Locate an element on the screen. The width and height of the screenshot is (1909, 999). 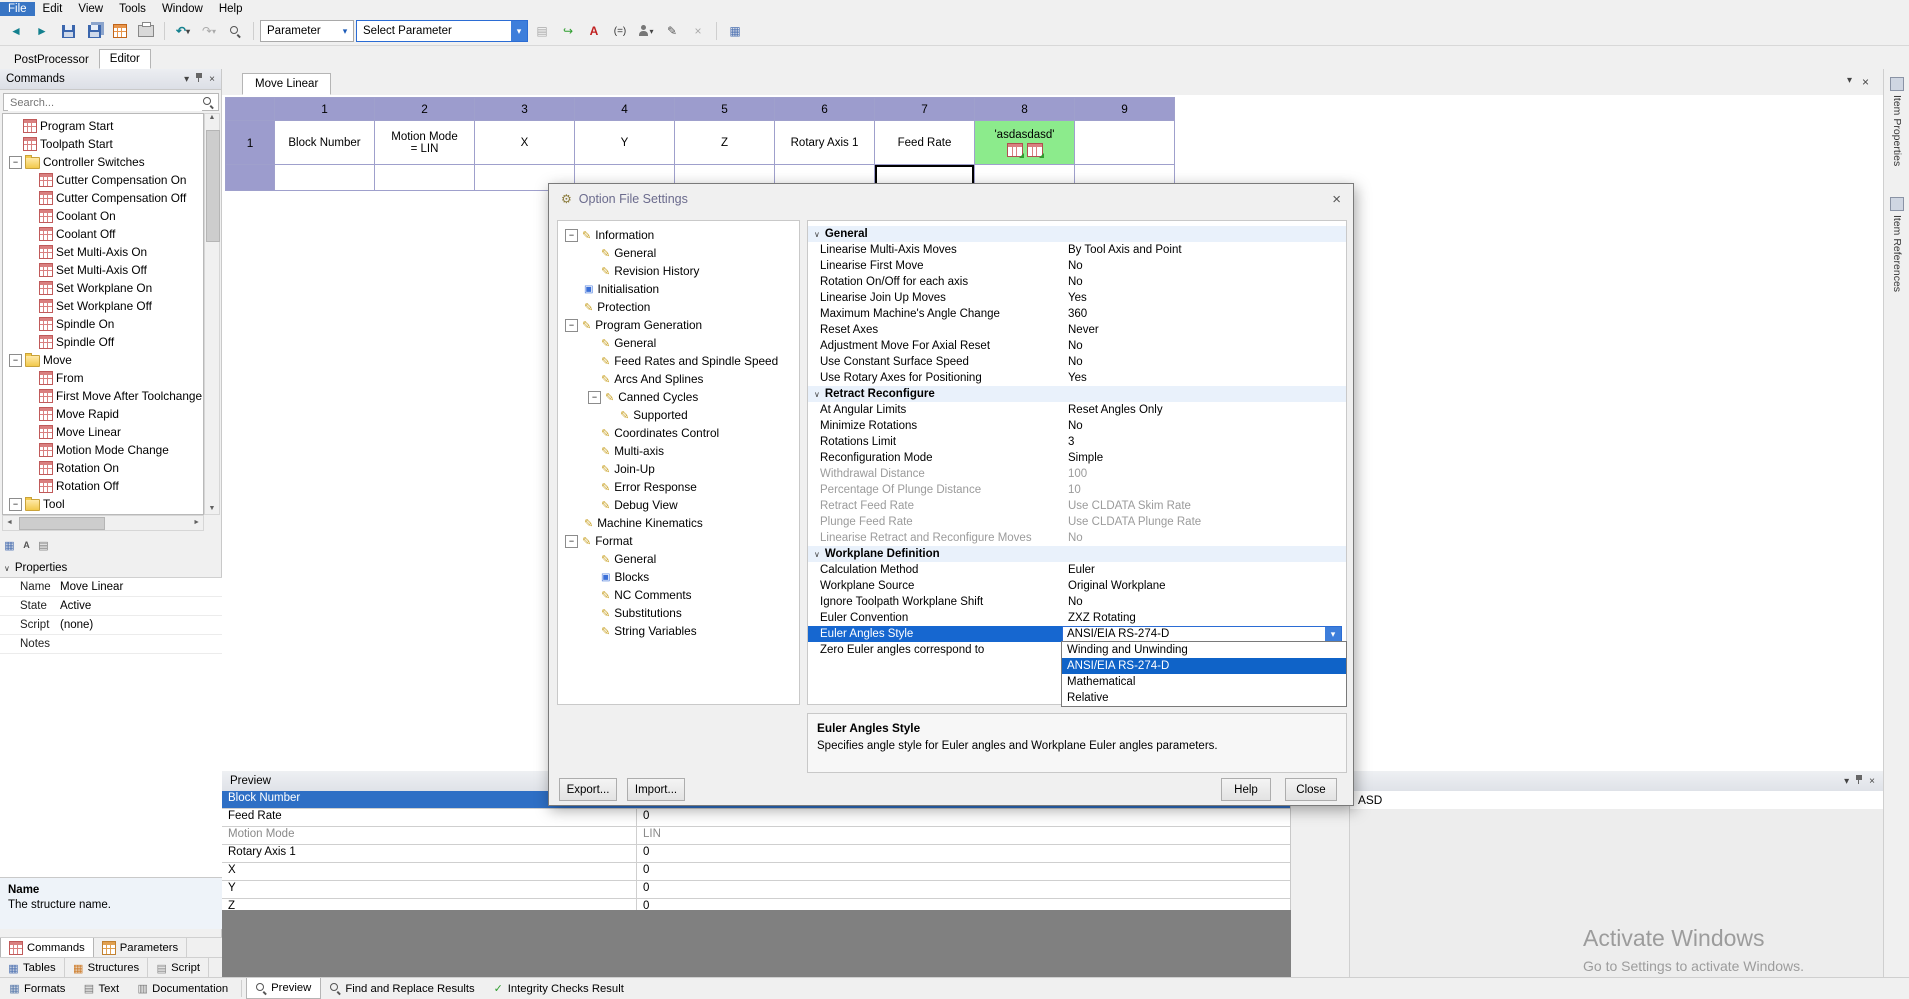
tab-formats: ▦ Formats is located at coordinates (37, 988).